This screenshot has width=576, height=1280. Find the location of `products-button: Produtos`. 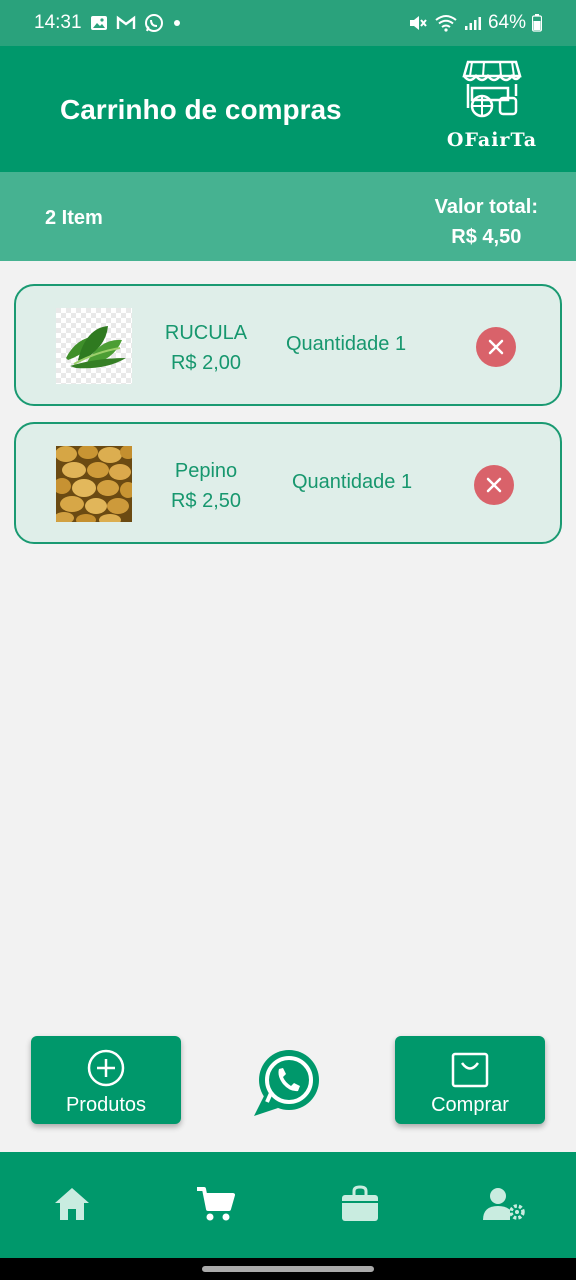

products-button: Produtos is located at coordinates (106, 1080).